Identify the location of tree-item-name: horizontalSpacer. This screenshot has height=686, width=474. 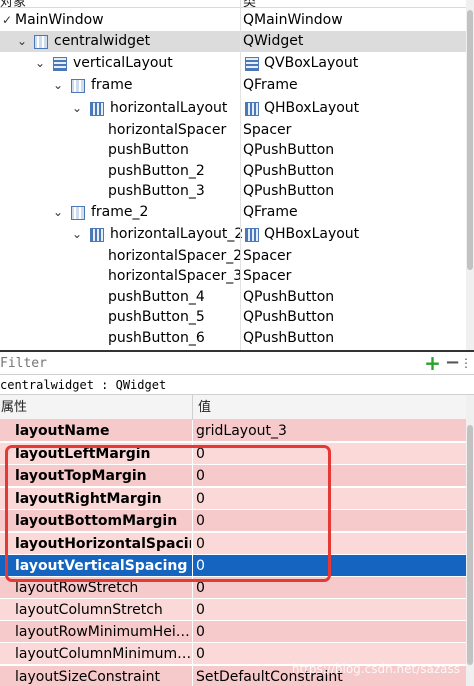
(167, 130).